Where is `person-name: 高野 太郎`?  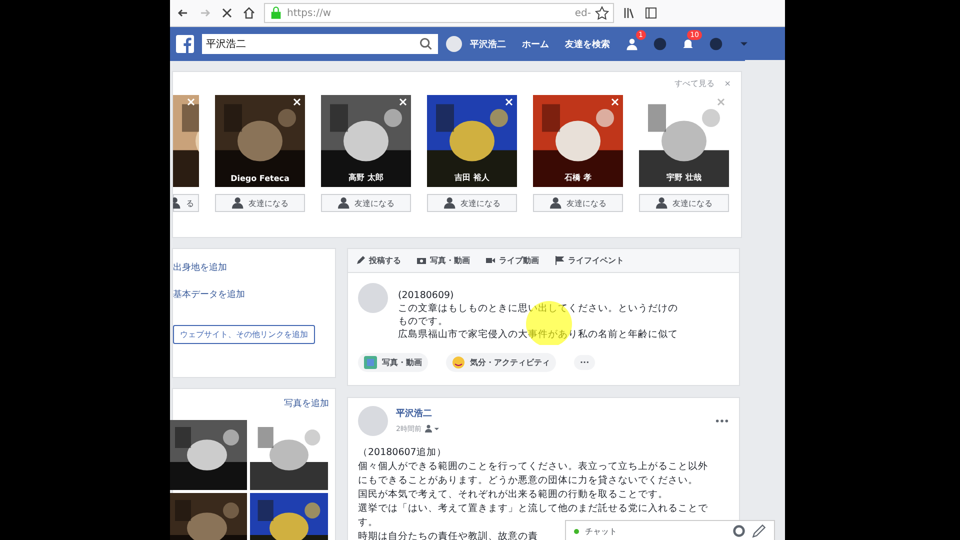
person-name: 高野 太郎 is located at coordinates (366, 177).